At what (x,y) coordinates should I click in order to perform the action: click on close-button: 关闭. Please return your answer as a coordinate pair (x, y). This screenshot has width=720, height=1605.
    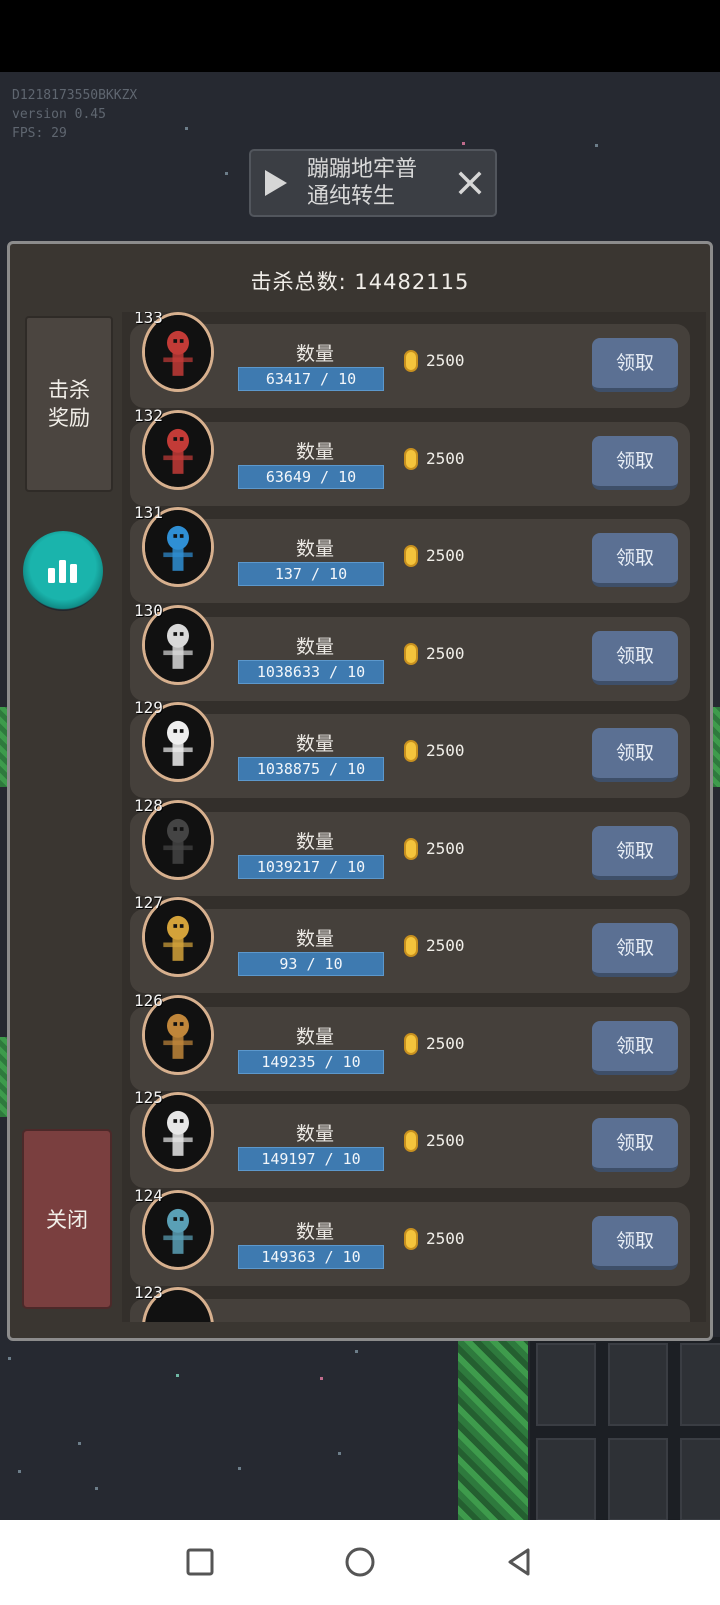
    Looking at the image, I should click on (67, 1219).